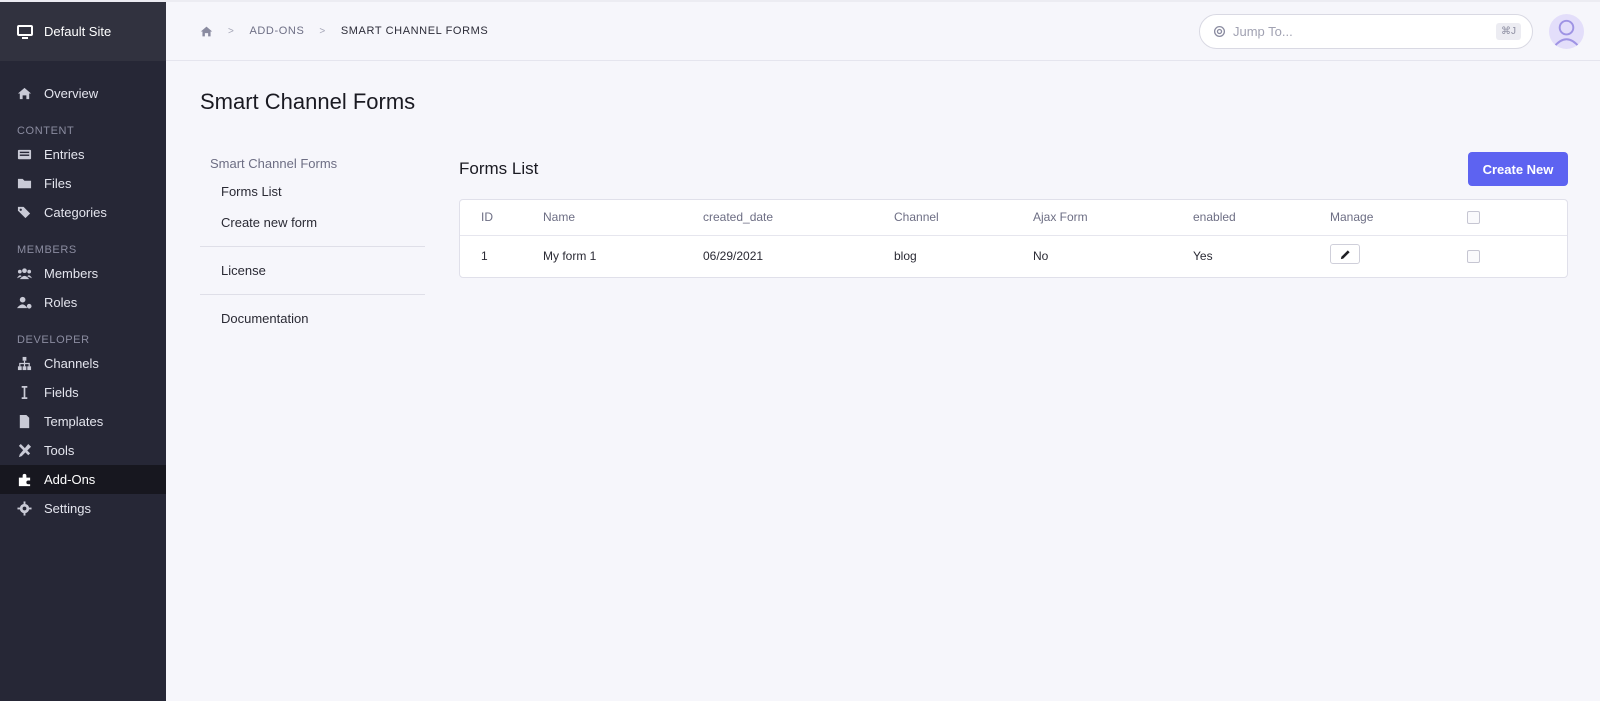  I want to click on users-icon, so click(24, 274).